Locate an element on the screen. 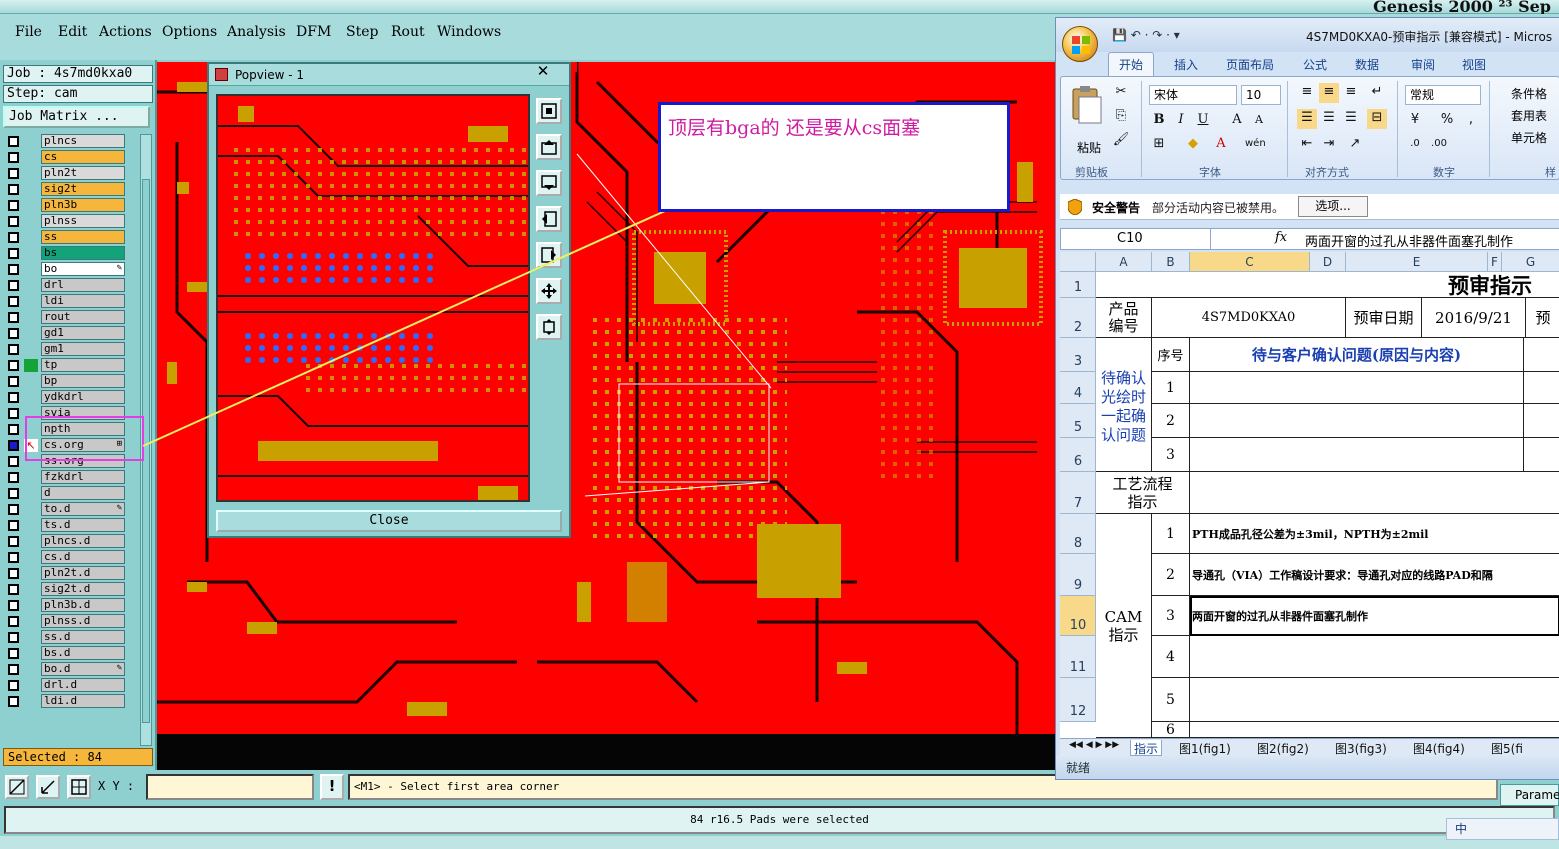 The width and height of the screenshot is (1559, 849). layer-row: d is located at coordinates (71, 493).